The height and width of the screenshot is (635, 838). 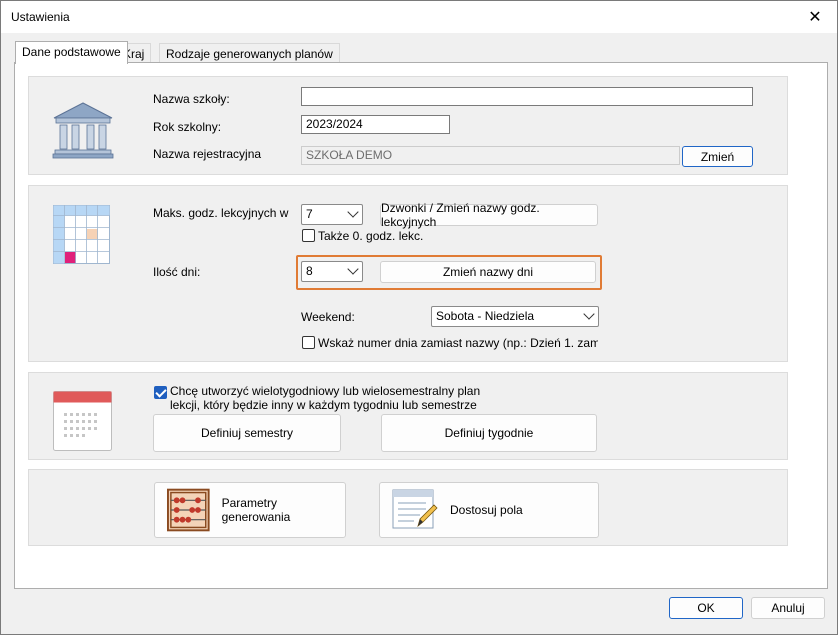 I want to click on timetable-grid-icon, so click(x=81, y=234).